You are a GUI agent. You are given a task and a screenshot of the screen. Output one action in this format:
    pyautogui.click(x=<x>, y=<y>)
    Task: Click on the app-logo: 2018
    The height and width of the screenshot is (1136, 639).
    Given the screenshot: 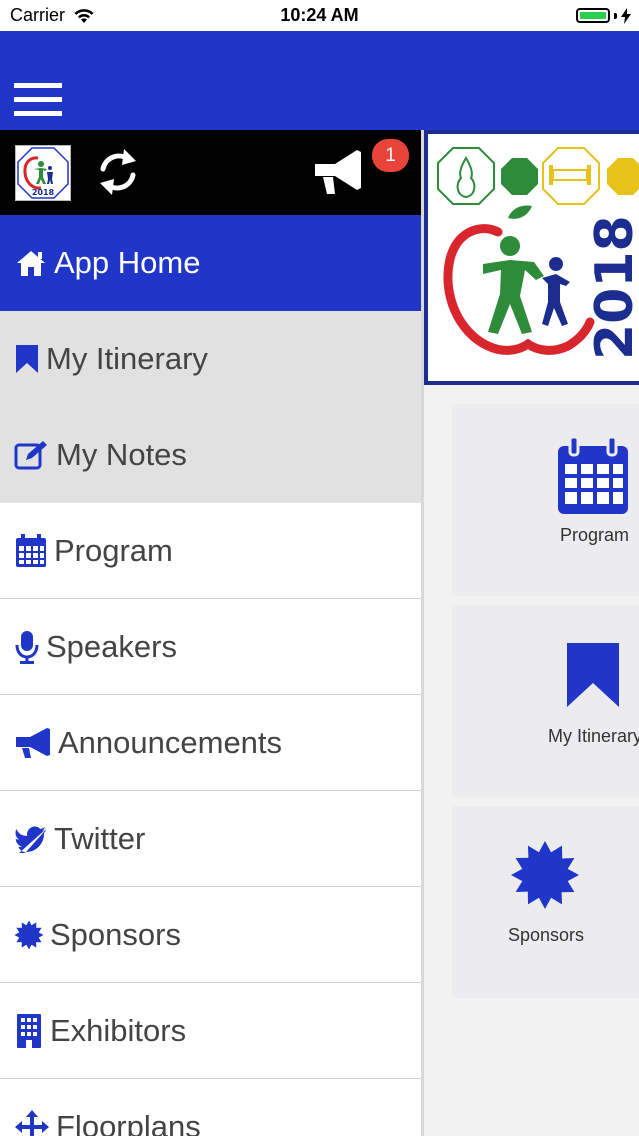 What is the action you would take?
    pyautogui.click(x=43, y=173)
    